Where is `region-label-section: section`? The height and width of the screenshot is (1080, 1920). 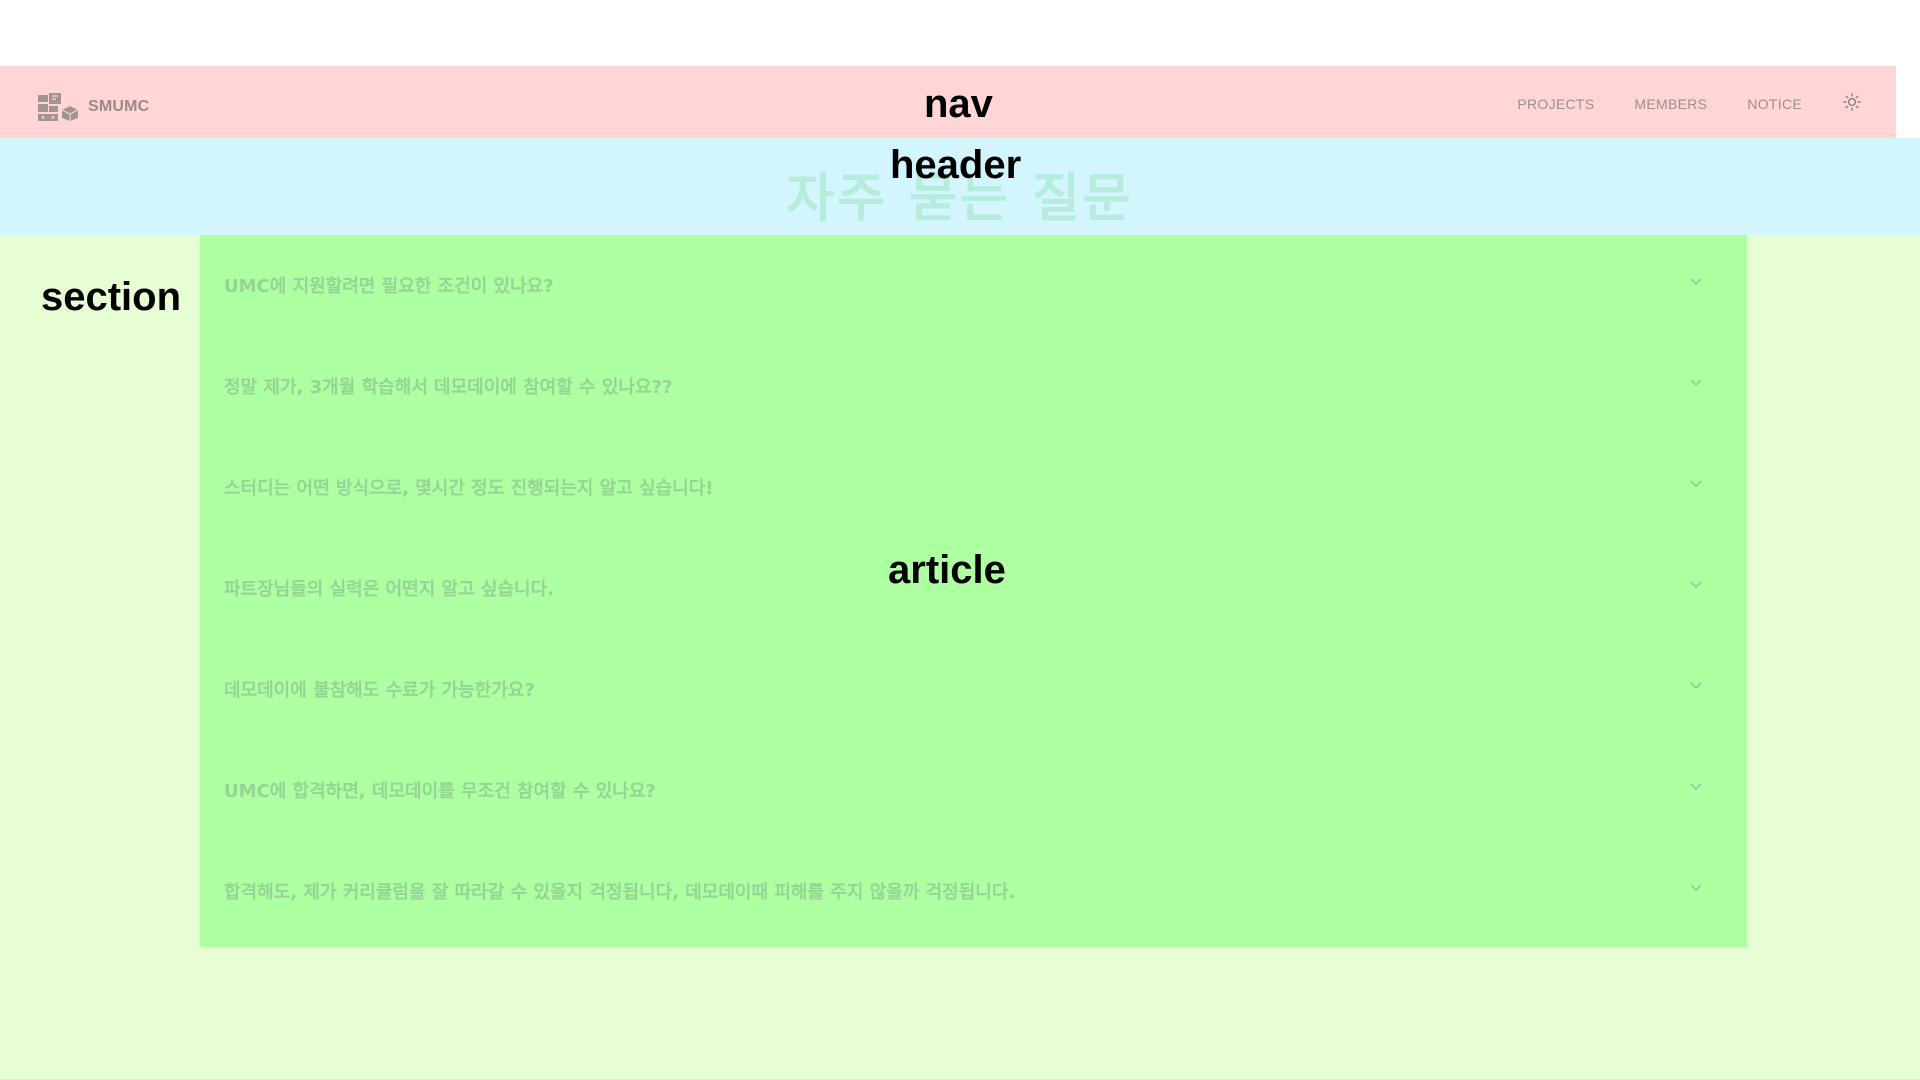 region-label-section: section is located at coordinates (111, 297).